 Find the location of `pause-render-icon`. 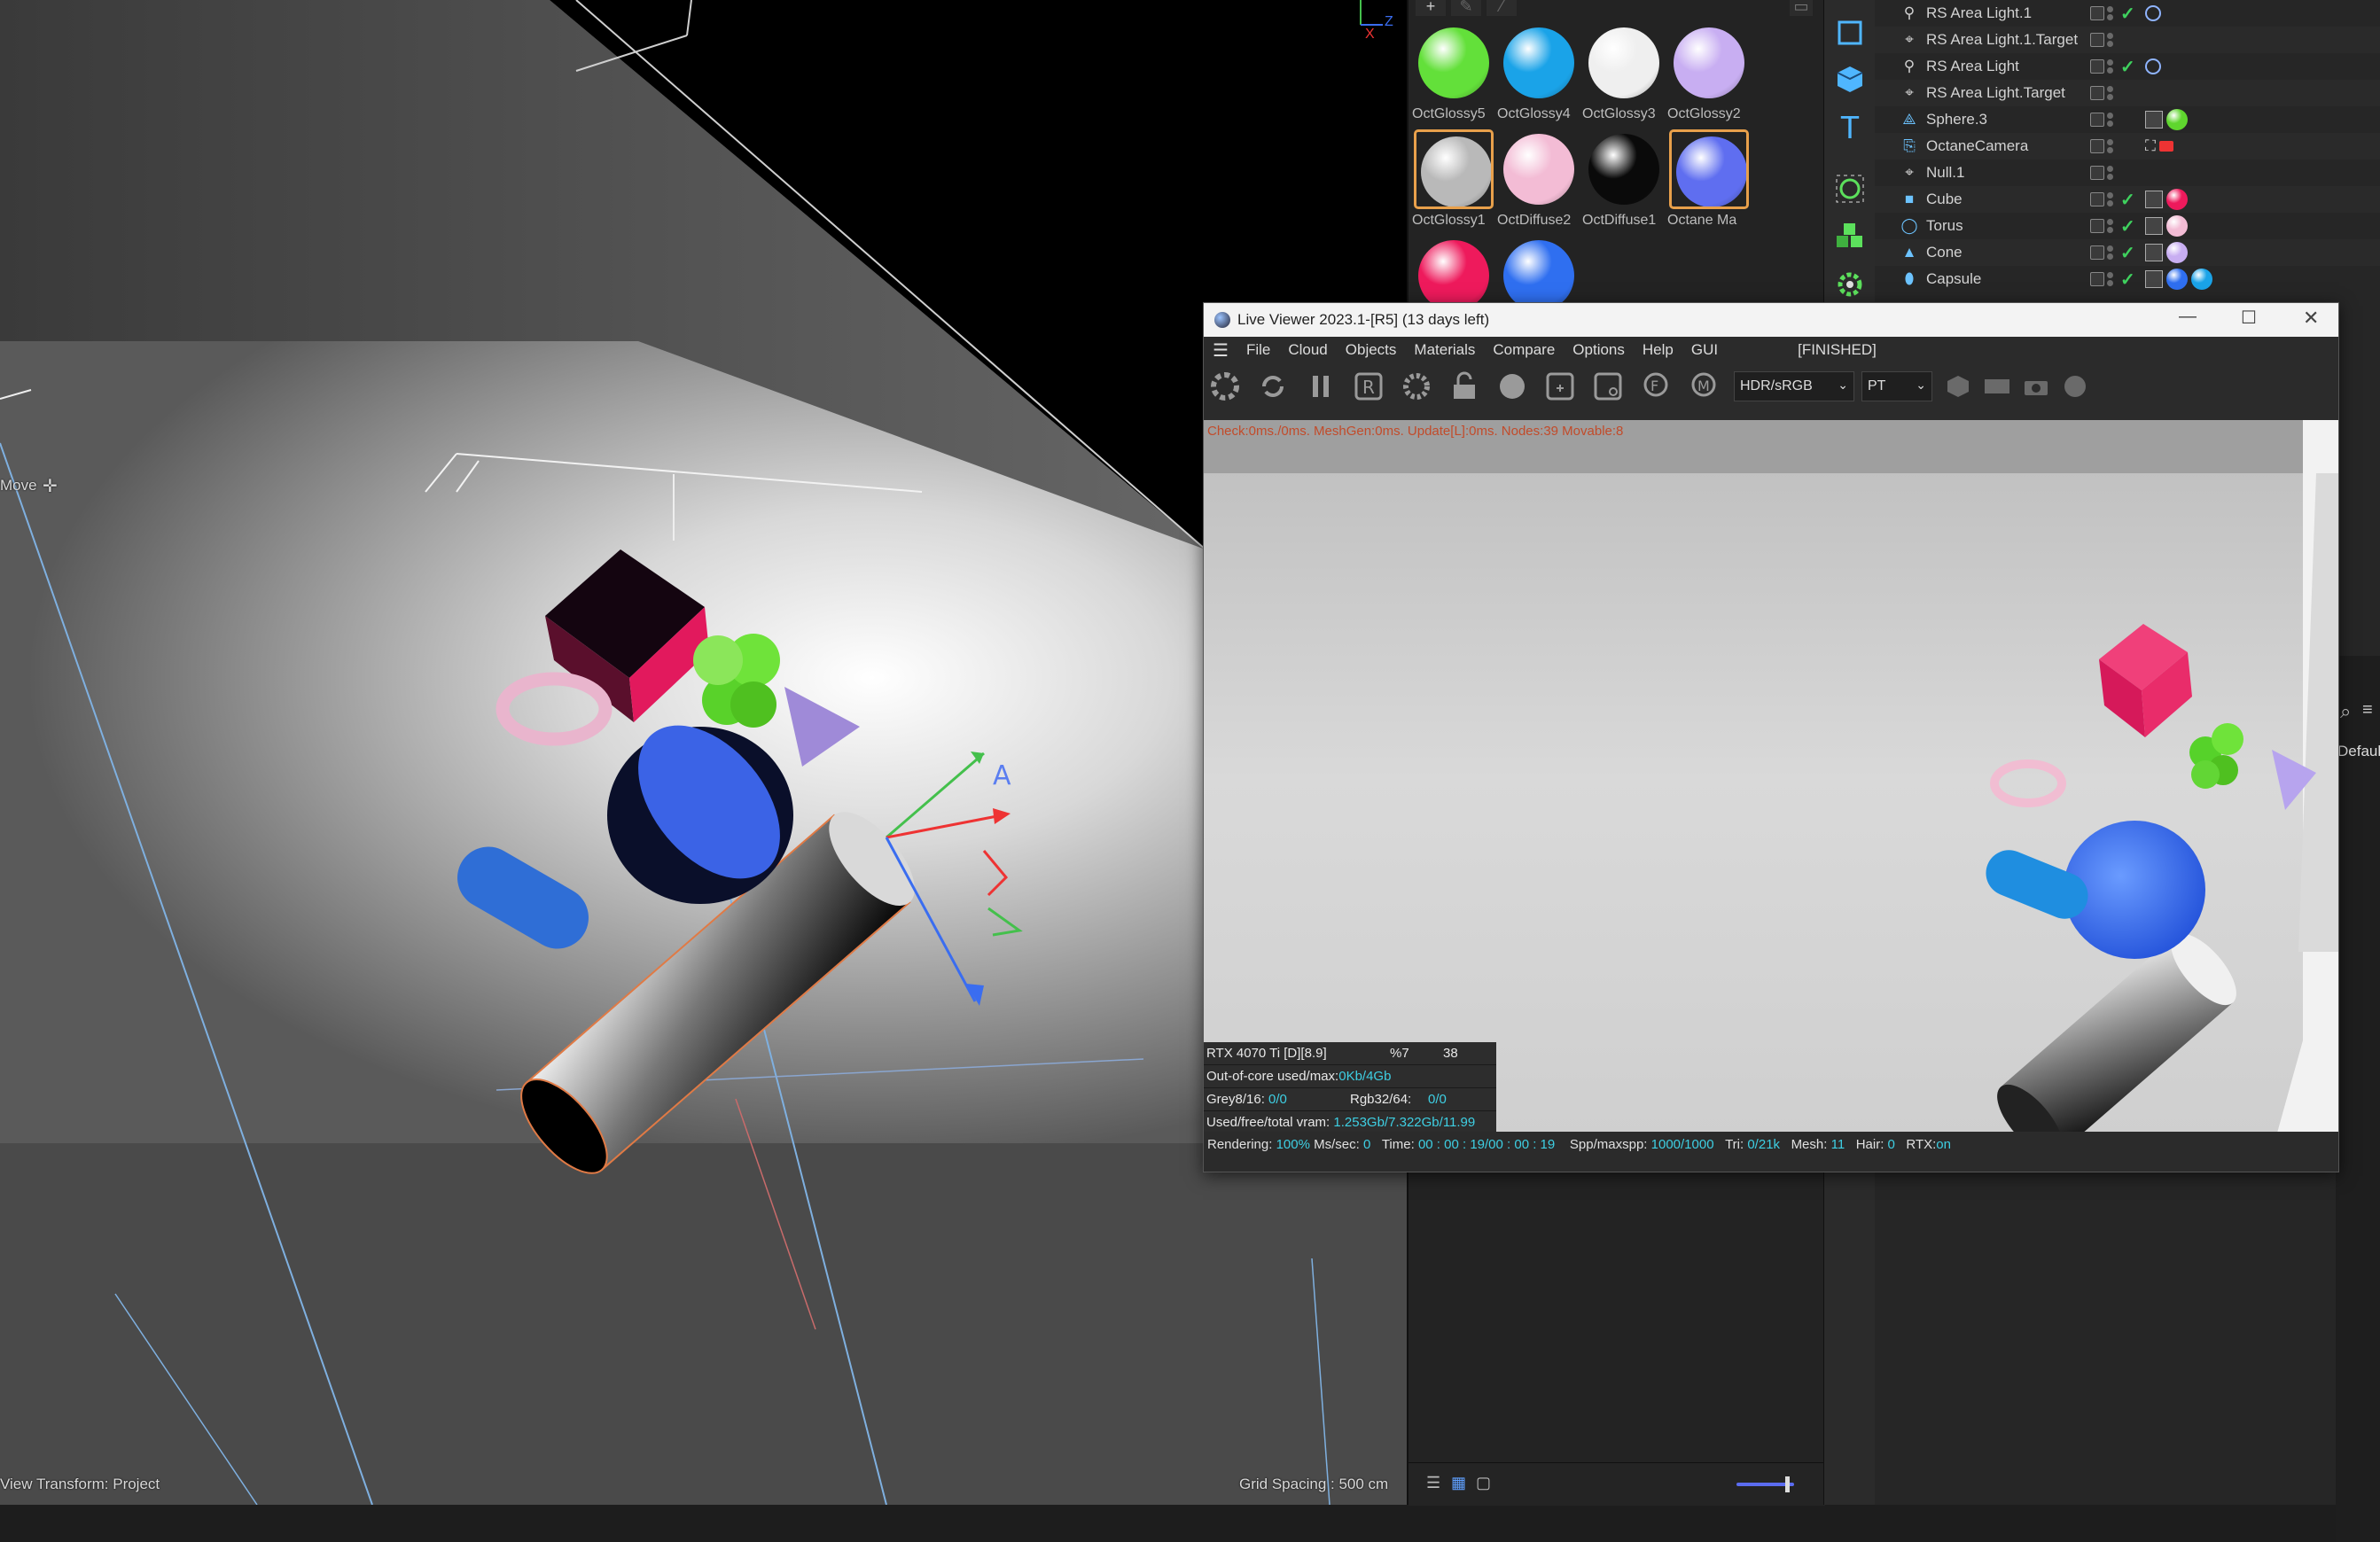

pause-render-icon is located at coordinates (1320, 386).